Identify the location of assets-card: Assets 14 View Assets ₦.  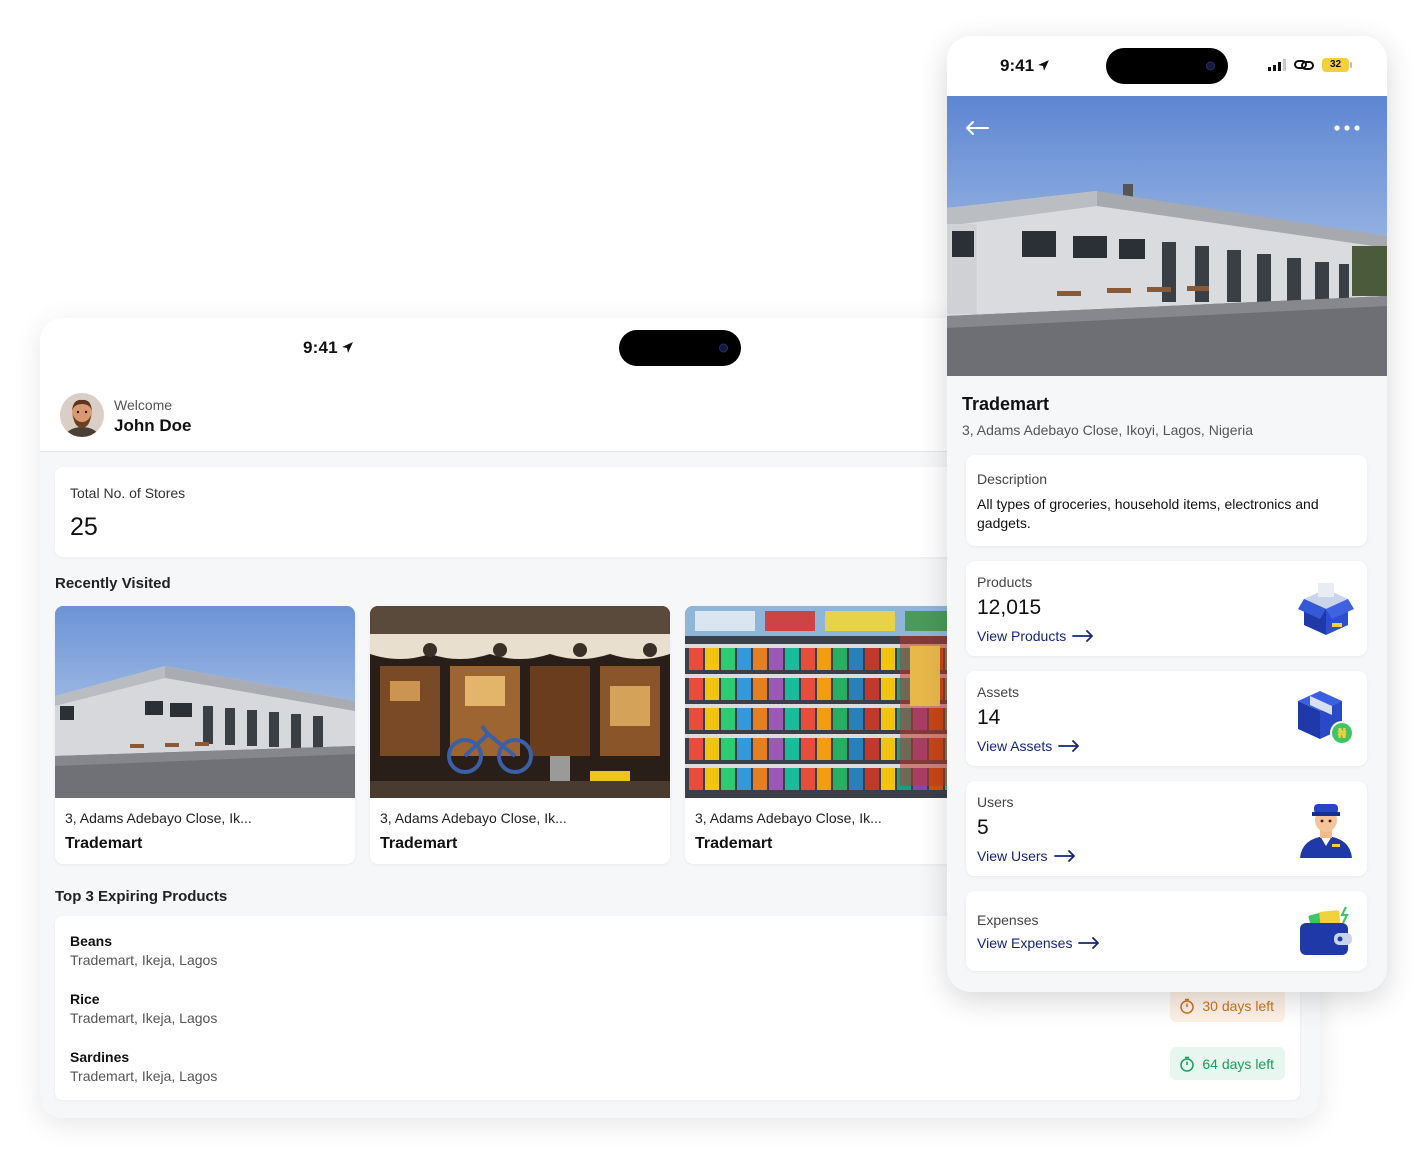
(1166, 718).